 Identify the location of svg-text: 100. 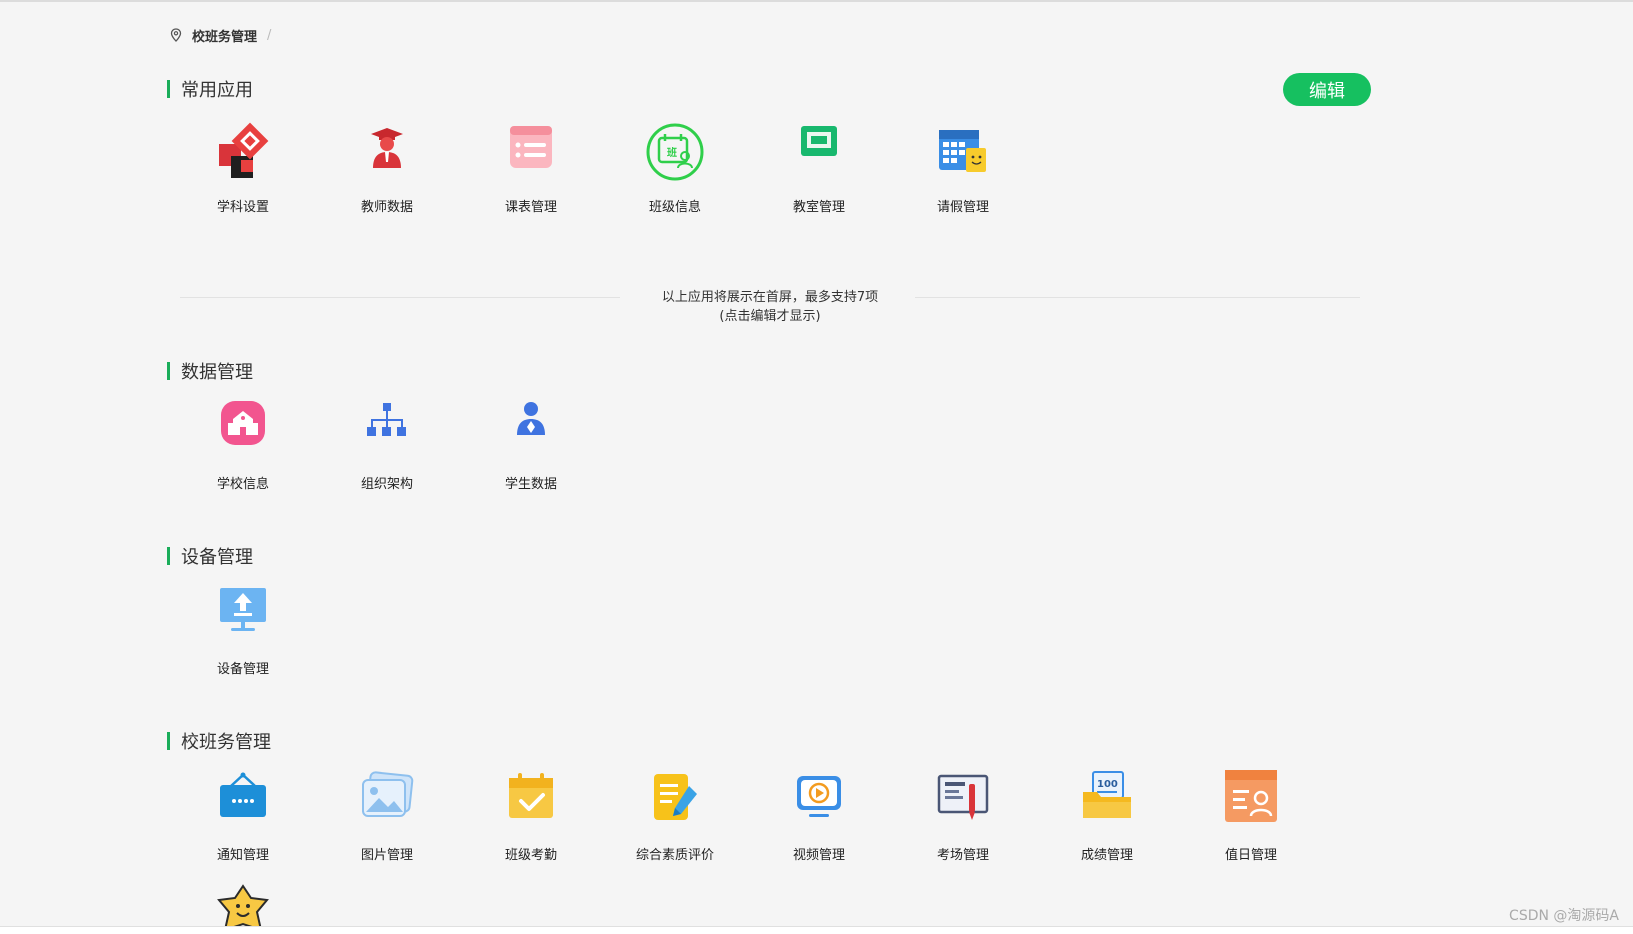
(1107, 784).